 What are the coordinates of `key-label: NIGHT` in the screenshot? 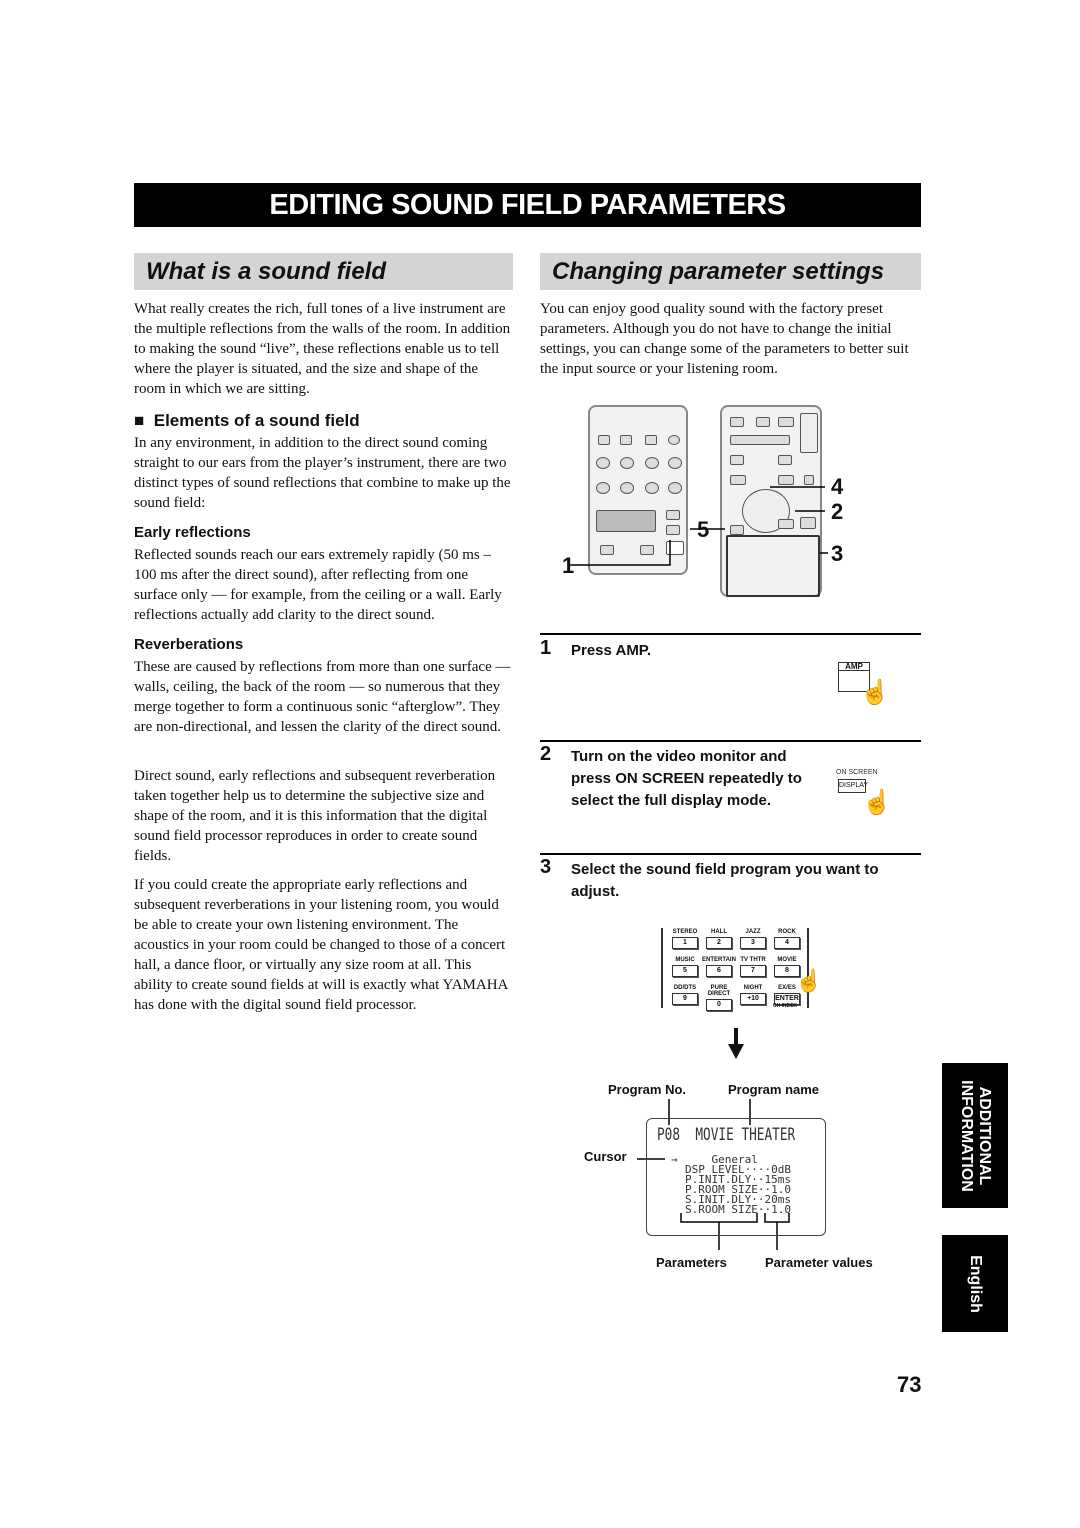 It's located at (753, 988).